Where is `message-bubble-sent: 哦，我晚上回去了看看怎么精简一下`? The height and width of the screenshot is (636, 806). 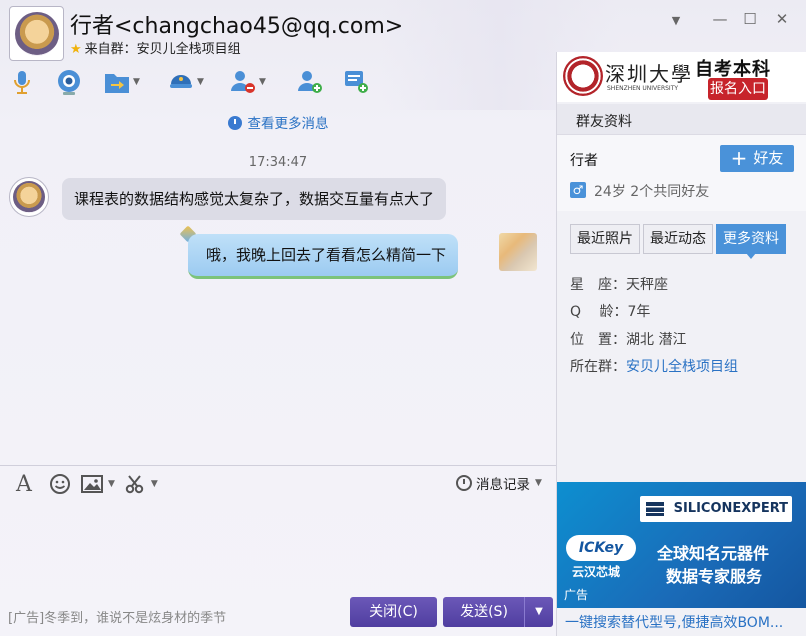
message-bubble-sent: 哦，我晚上回去了看看怎么精简一下 is located at coordinates (323, 256).